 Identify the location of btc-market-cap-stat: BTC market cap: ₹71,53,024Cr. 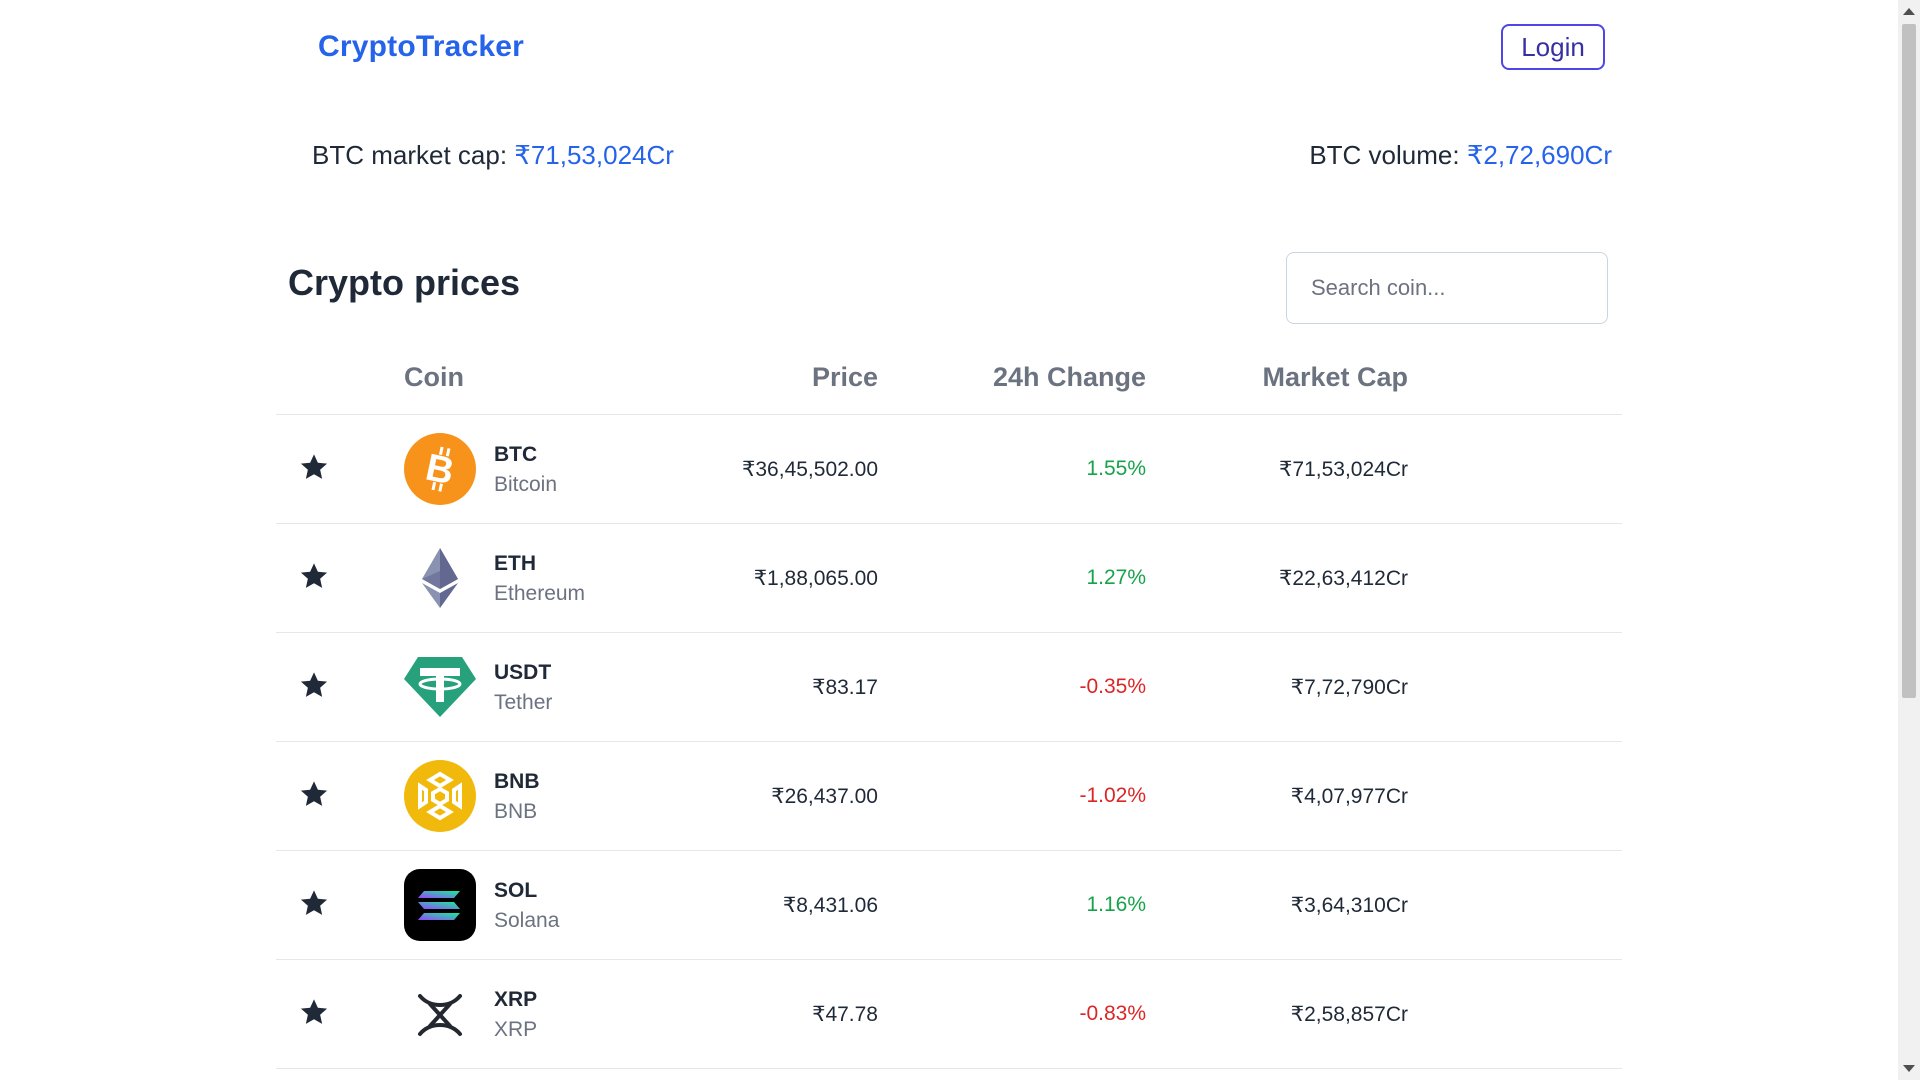
(493, 155).